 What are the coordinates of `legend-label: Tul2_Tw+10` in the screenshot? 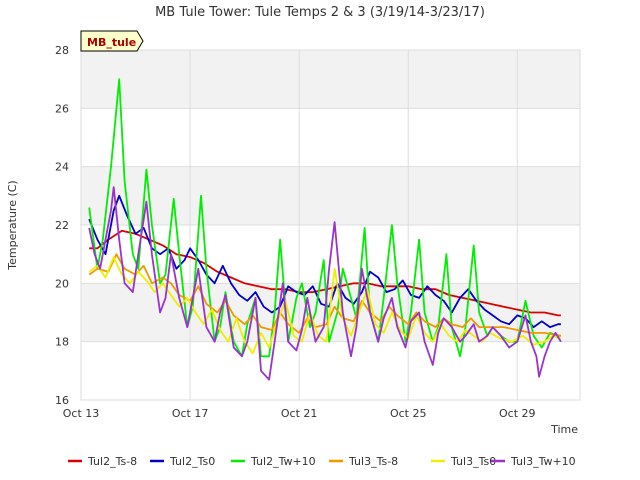 It's located at (283, 461).